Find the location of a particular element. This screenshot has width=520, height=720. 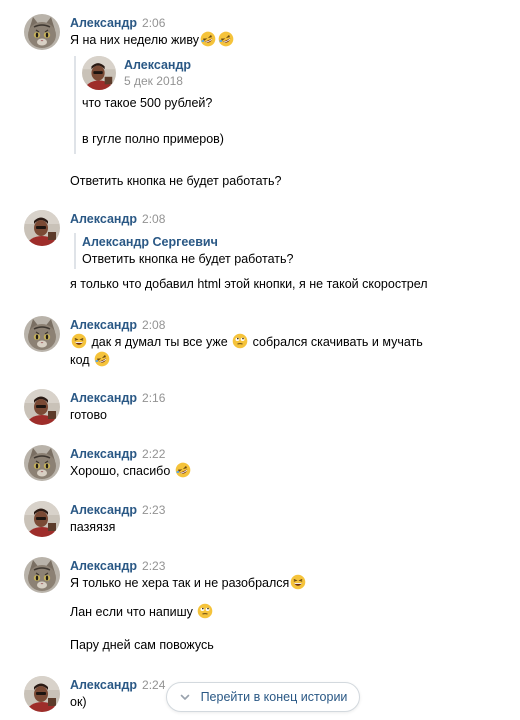

message-text: Лан если что напишу is located at coordinates (131, 612).